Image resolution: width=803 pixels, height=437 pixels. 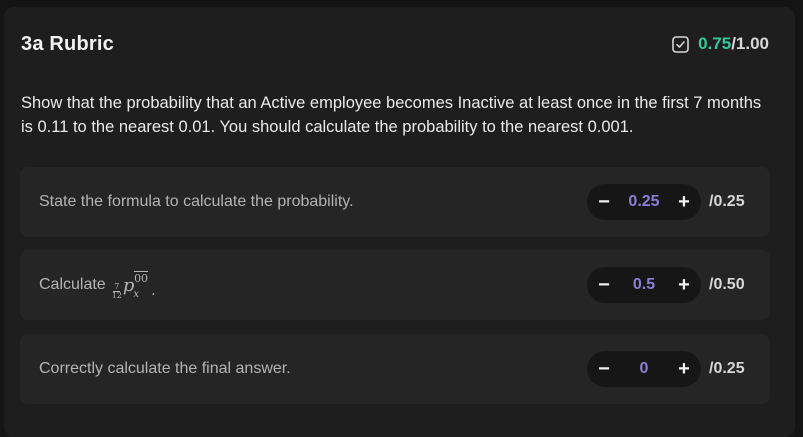 I want to click on criterion-max: /0.50, so click(x=727, y=284).